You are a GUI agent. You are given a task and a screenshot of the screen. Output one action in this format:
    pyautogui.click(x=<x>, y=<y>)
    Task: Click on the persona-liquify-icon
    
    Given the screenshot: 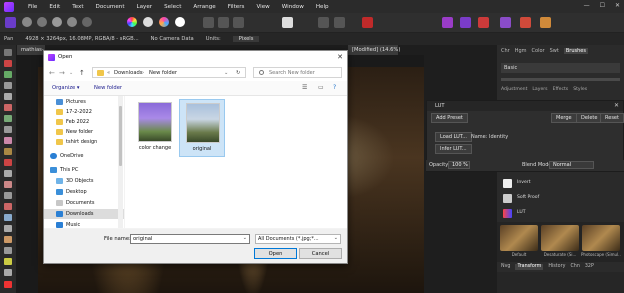 What is the action you would take?
    pyautogui.click(x=27, y=22)
    